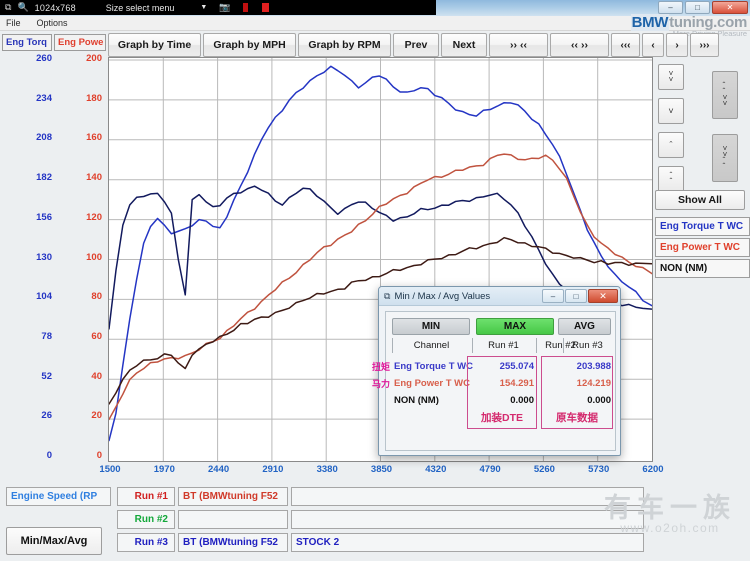 This screenshot has width=750, height=561. What do you see at coordinates (387, 295) in the screenshot?
I see `dialog-window-icon: ⧉` at bounding box center [387, 295].